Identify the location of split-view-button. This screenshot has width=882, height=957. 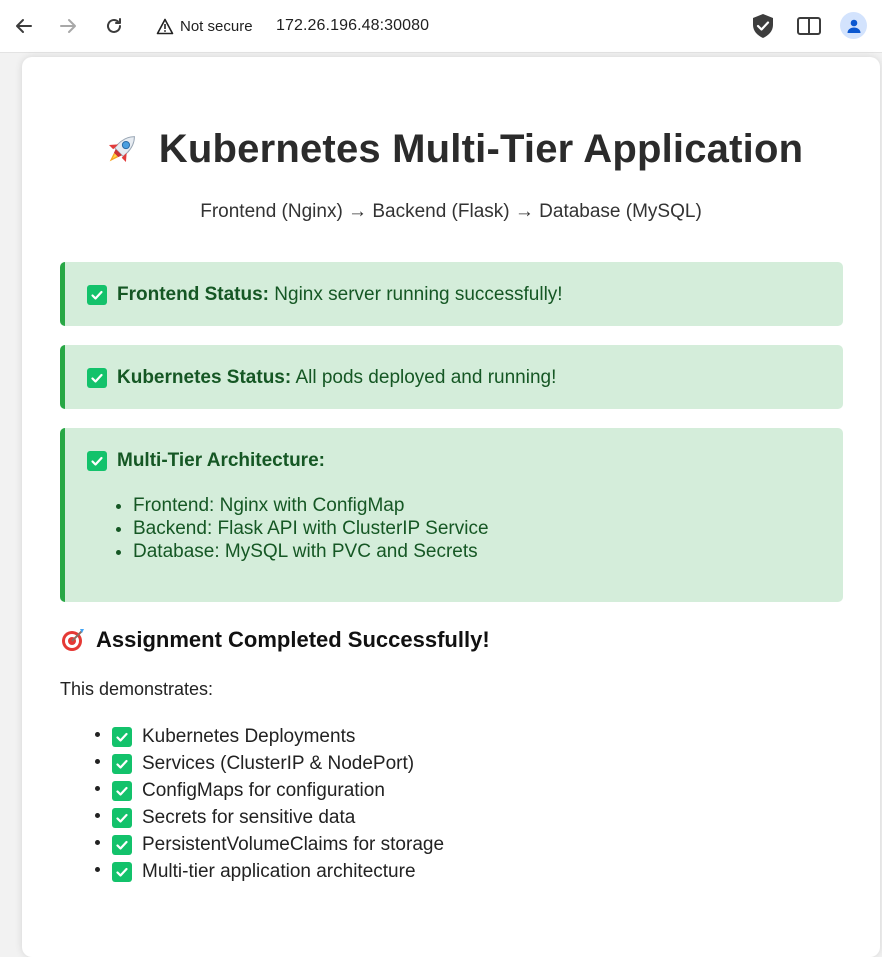
(809, 26).